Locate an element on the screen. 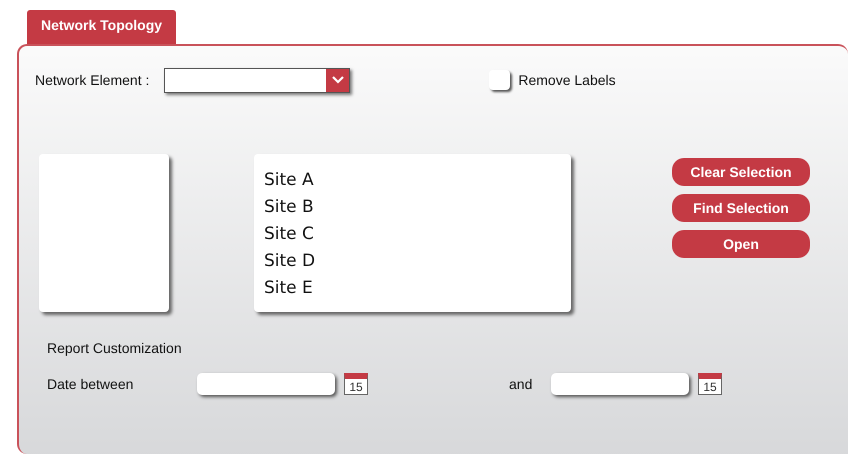  caret-icon is located at coordinates (338, 80).